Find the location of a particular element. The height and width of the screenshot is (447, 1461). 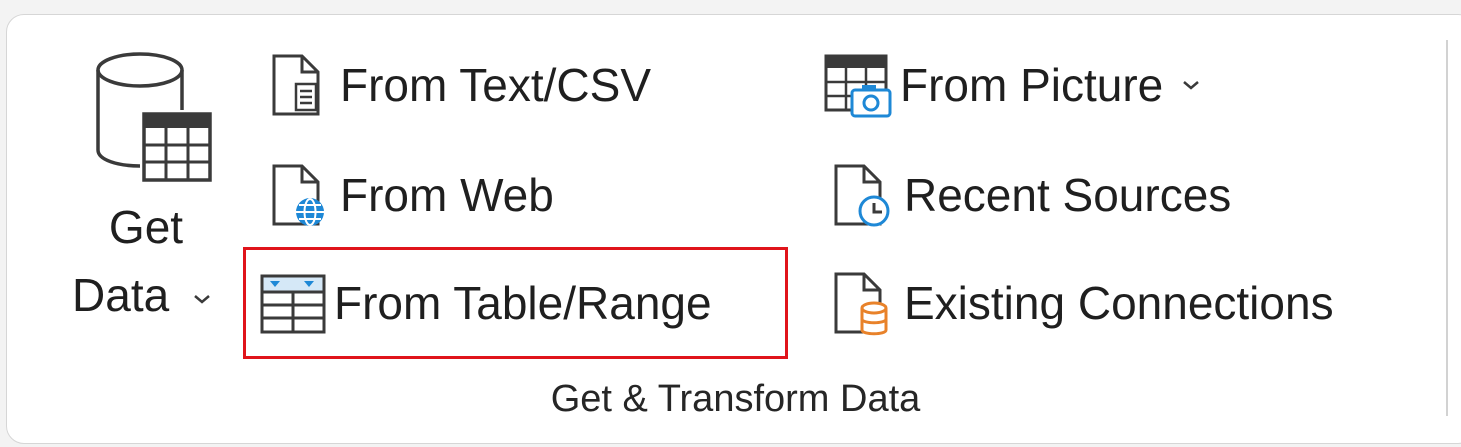

text-file-icon is located at coordinates (296, 85).